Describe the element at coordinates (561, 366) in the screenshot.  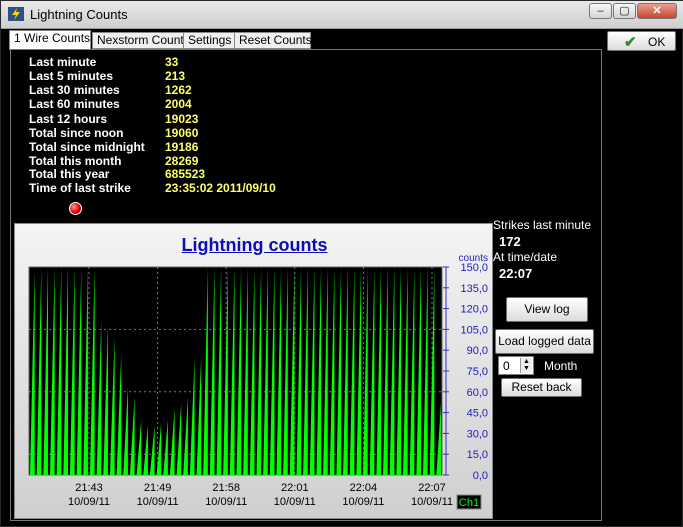
I see `month-label: Month` at that location.